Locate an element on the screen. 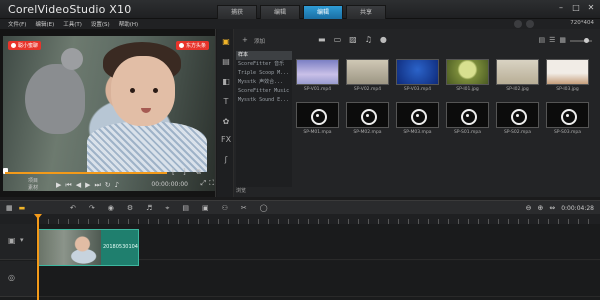 This screenshot has width=600, height=300. media-item: SP-S03.mpa is located at coordinates (567, 118).